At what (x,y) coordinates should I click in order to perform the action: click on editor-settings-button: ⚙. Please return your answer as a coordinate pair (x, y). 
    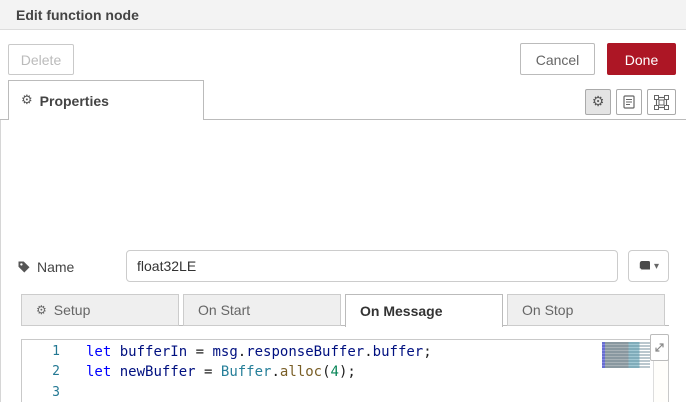
    Looking at the image, I should click on (598, 102).